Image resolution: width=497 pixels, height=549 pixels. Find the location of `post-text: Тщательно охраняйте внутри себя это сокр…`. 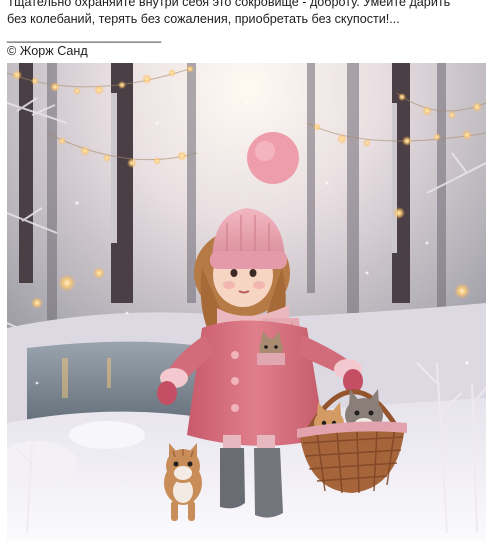

post-text: Тщательно охраняйте внутри себя это сокр… is located at coordinates (249, 22).